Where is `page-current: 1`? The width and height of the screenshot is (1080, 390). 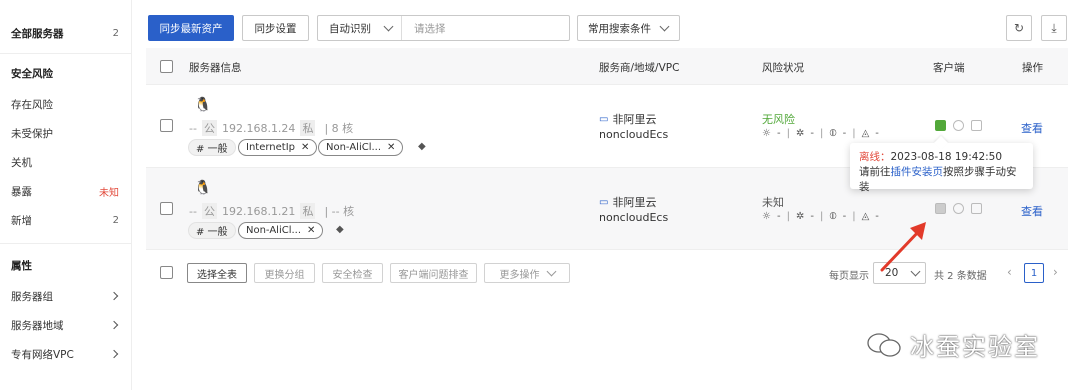 page-current: 1 is located at coordinates (1034, 273).